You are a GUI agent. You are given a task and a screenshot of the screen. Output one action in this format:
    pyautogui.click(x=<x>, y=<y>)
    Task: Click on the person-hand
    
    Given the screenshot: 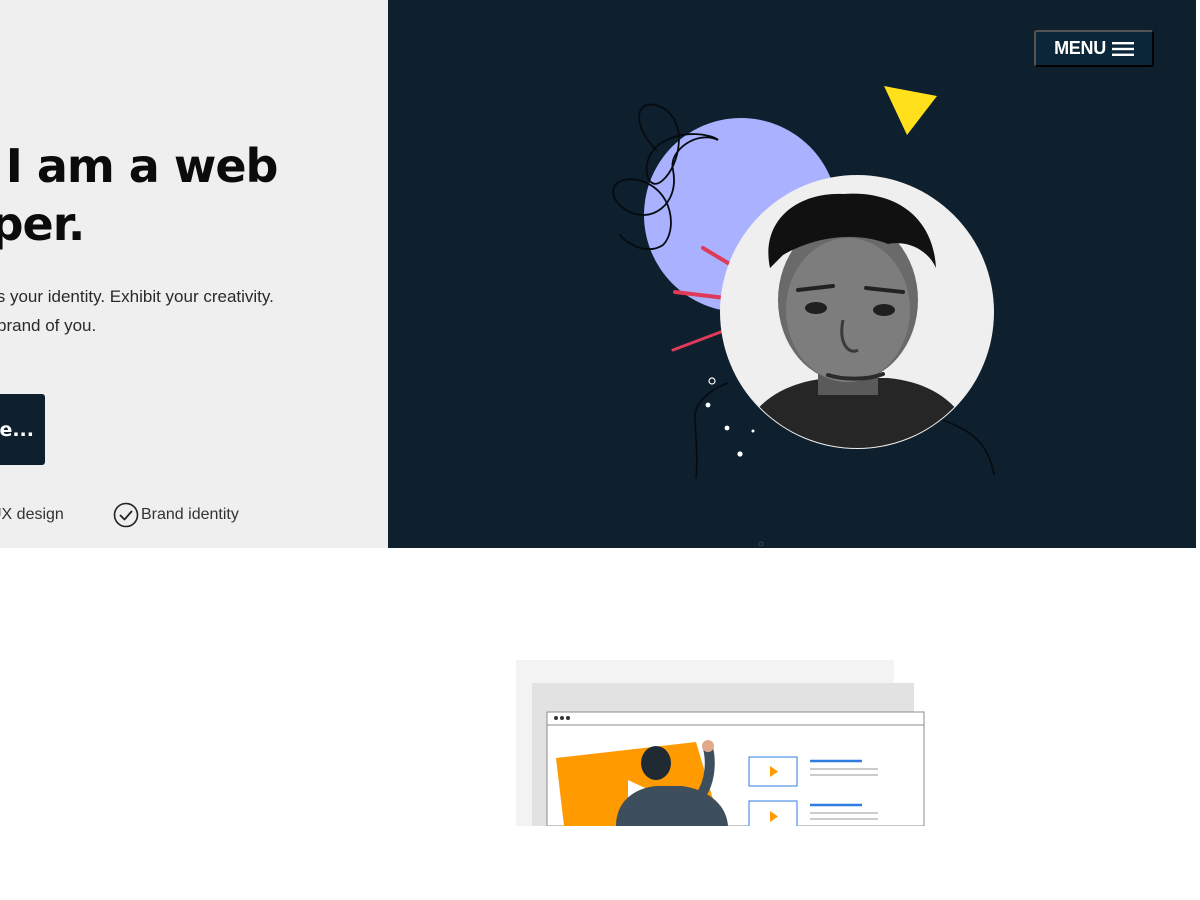 What is the action you would take?
    pyautogui.click(x=708, y=746)
    